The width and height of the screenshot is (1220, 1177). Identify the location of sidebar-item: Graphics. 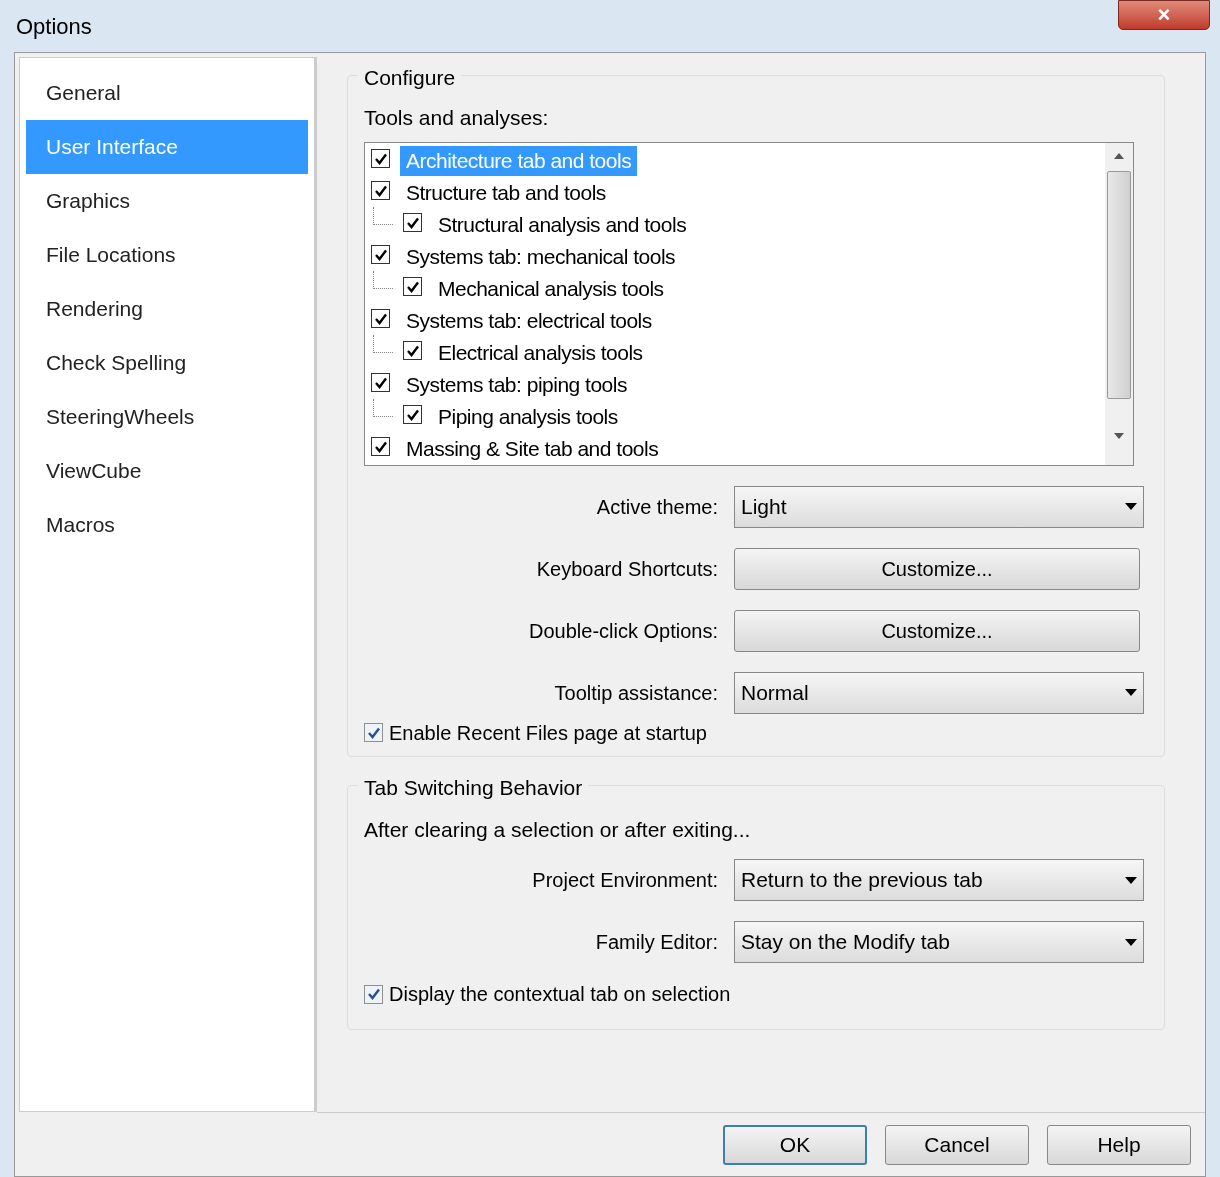
(167, 201).